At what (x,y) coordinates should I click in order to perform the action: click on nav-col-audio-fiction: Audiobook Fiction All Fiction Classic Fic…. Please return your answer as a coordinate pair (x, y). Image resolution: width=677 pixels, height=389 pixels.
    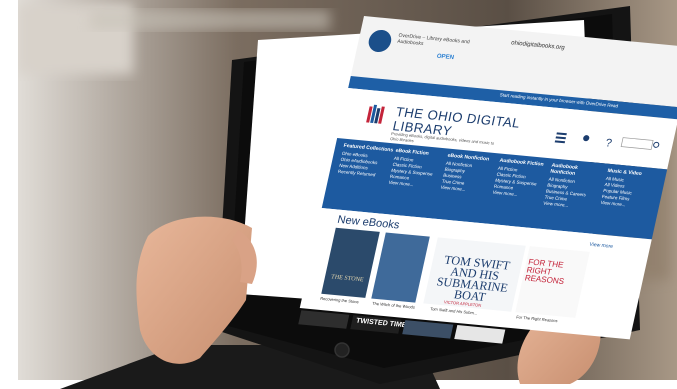
    Looking at the image, I should click on (521, 179).